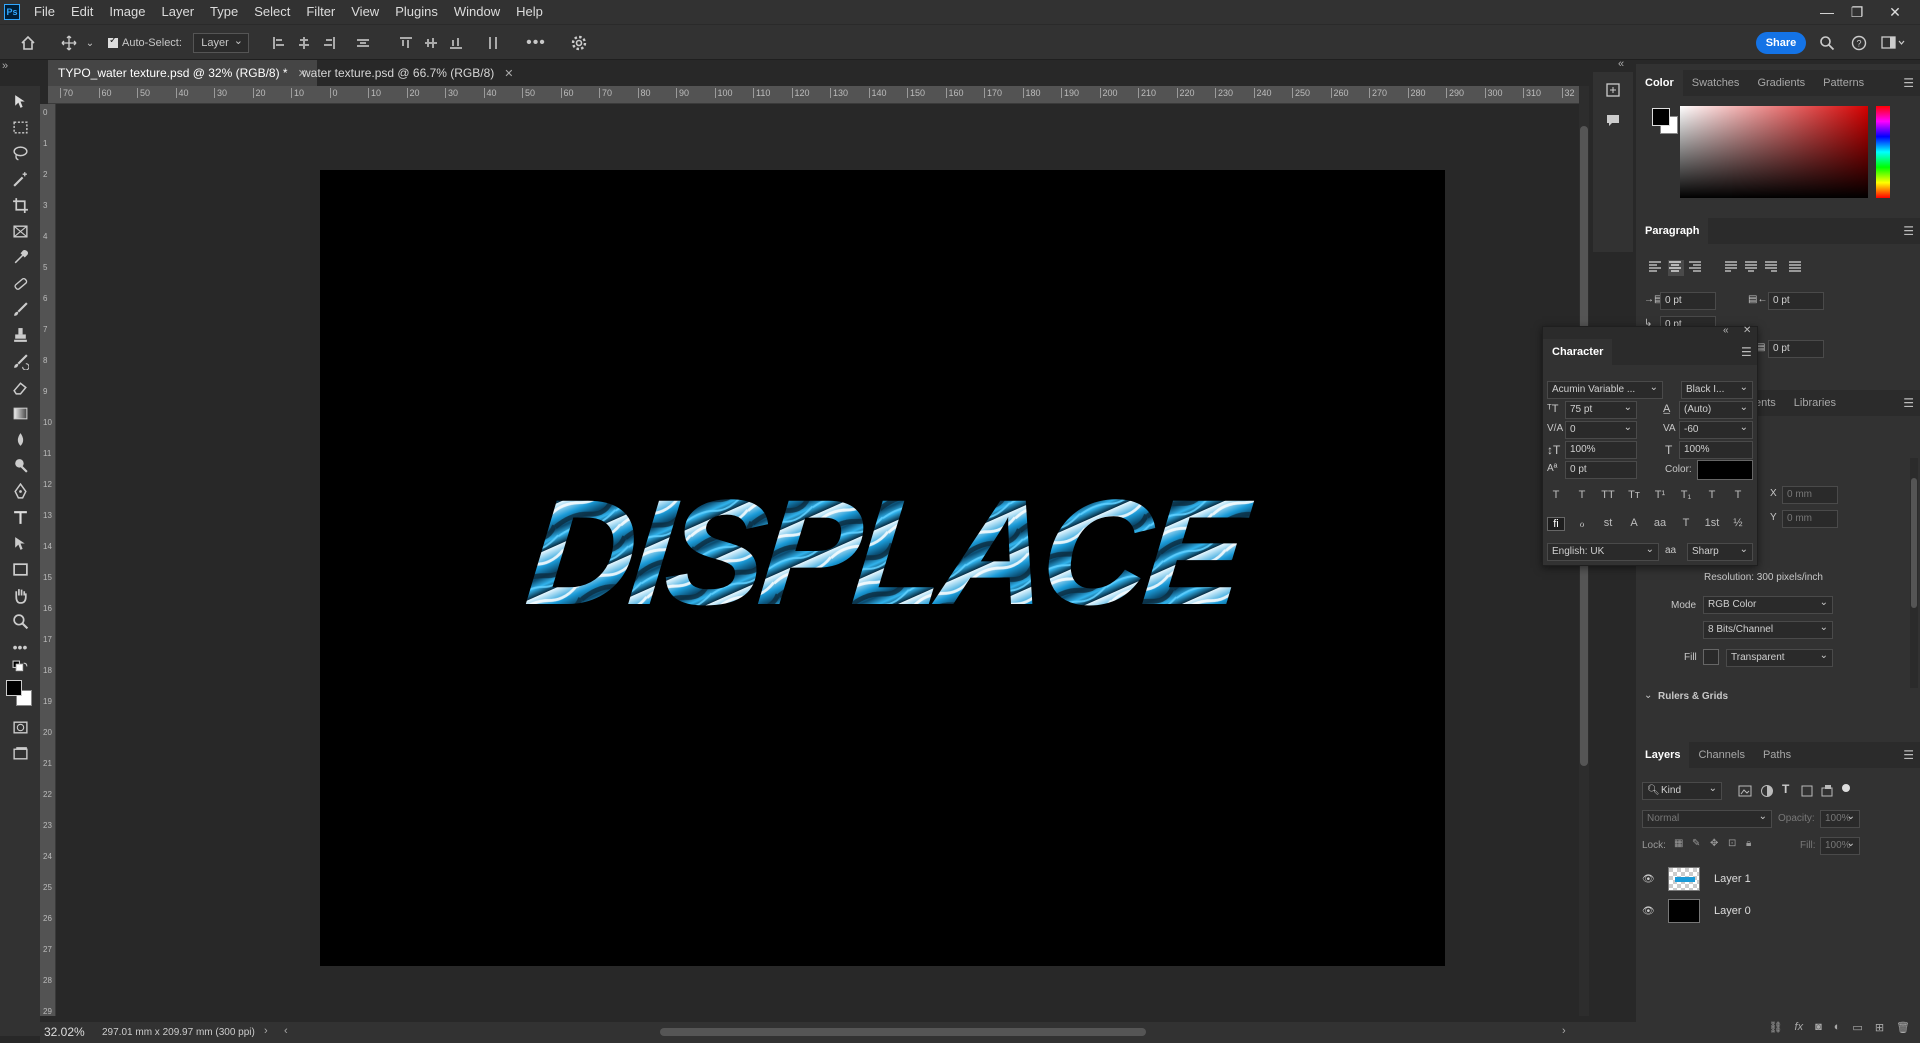 The image size is (1920, 1043). Describe the element at coordinates (1578, 352) in the screenshot. I see `tab-character: Character` at that location.